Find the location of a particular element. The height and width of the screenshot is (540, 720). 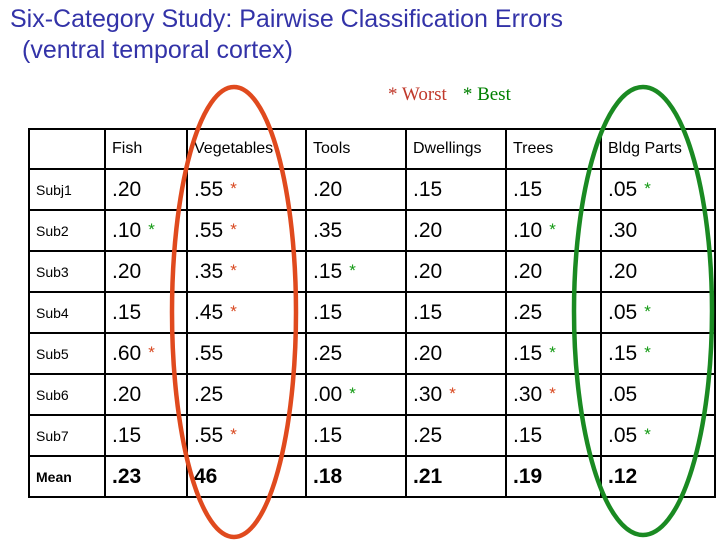

cell-value: .18 is located at coordinates (328, 476).